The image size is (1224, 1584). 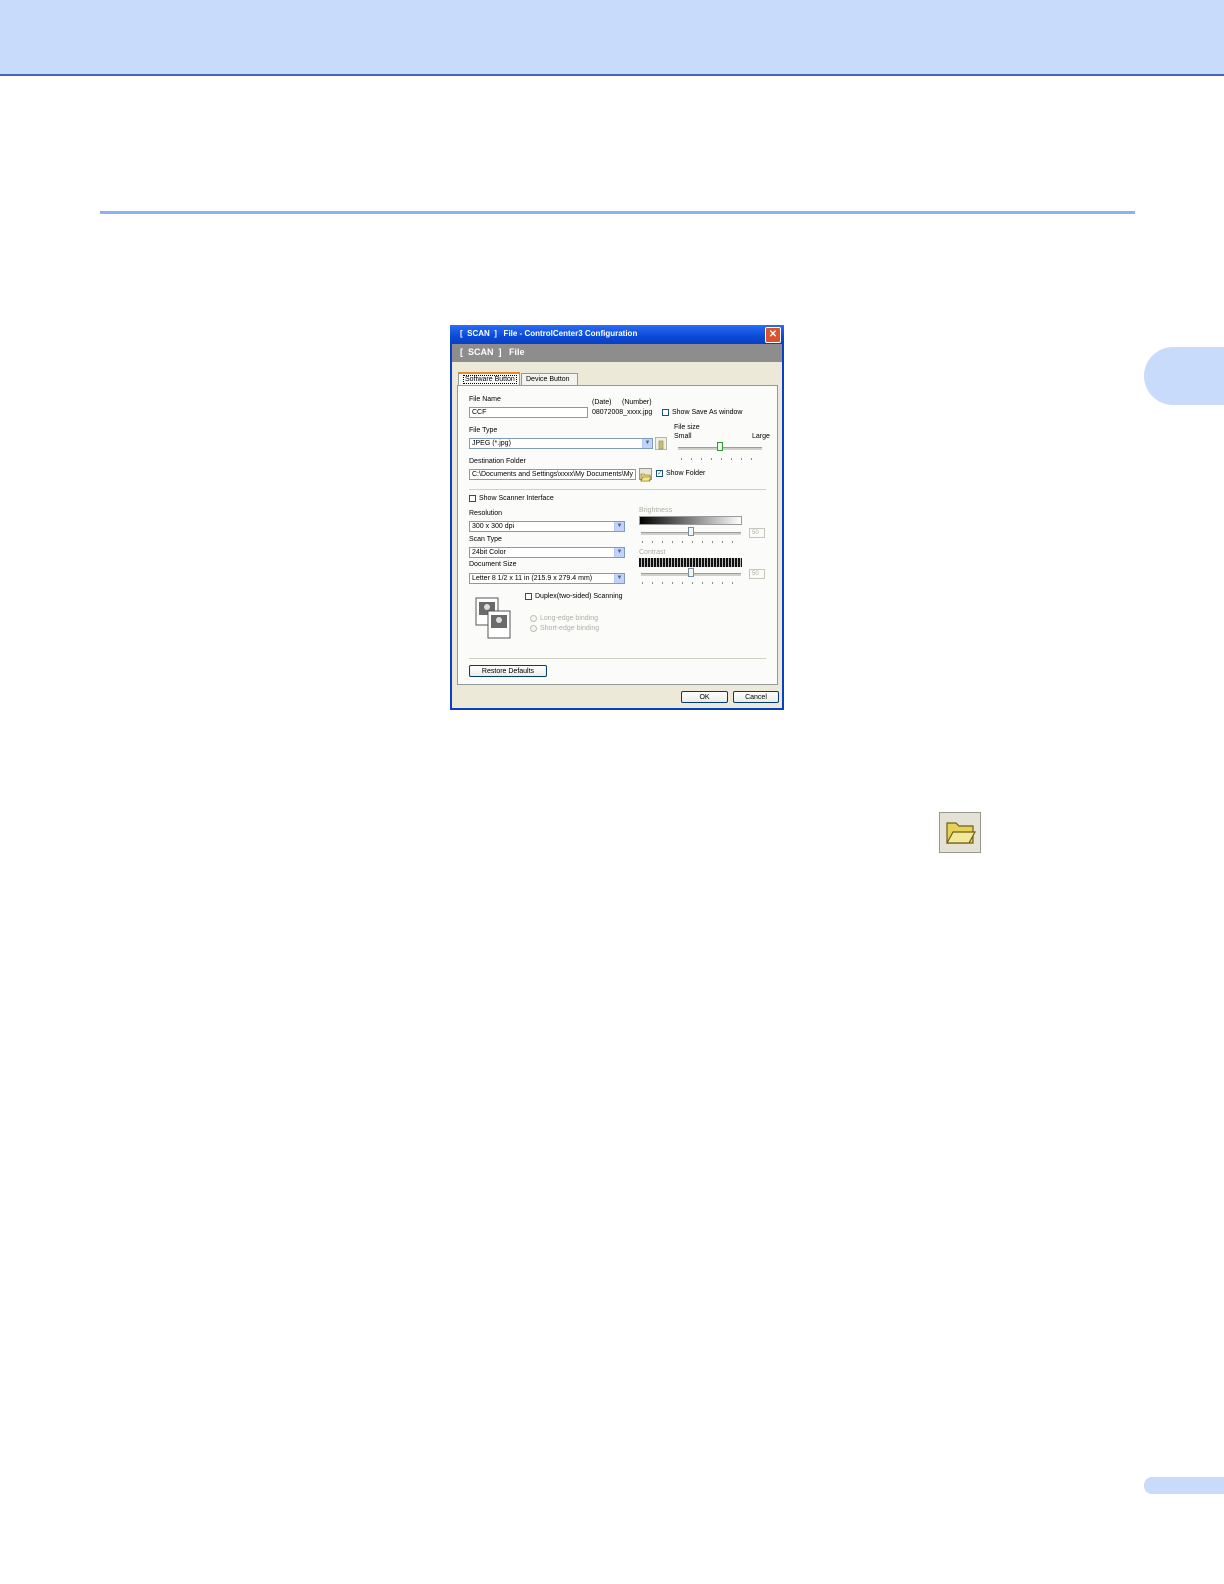 I want to click on destination-folder-label: Destination Folder, so click(x=497, y=461).